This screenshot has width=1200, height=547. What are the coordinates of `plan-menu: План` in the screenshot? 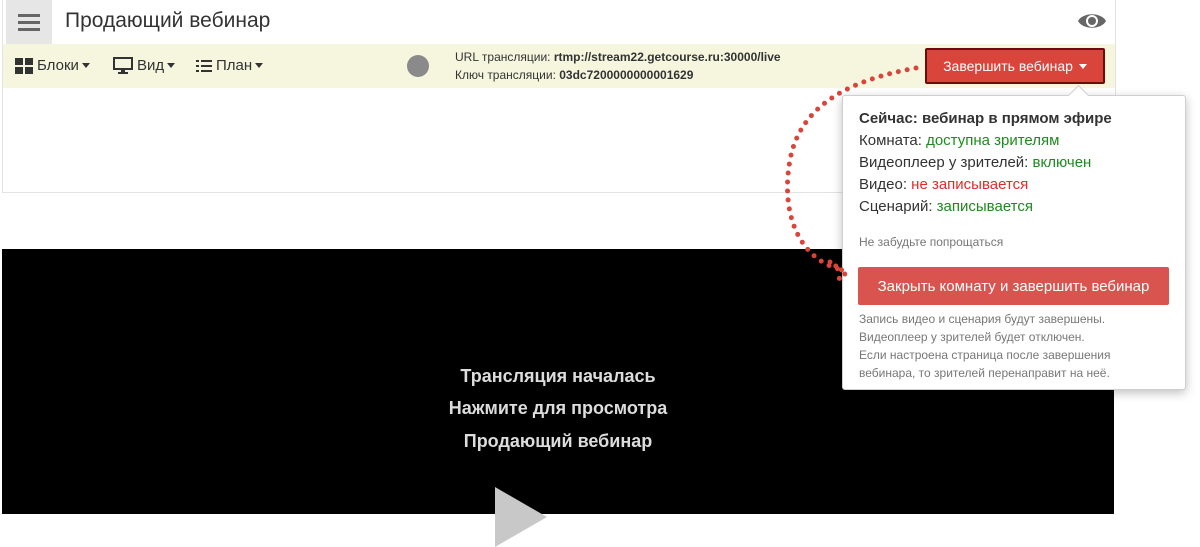 It's located at (230, 65).